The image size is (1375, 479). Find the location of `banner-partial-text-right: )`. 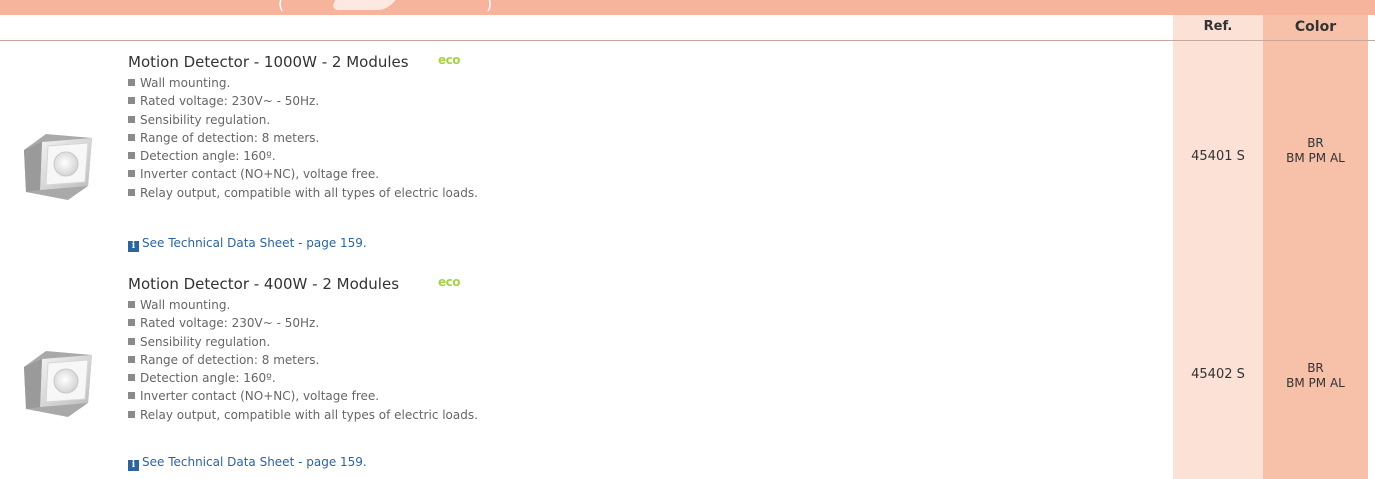

banner-partial-text-right: ) is located at coordinates (489, 6).